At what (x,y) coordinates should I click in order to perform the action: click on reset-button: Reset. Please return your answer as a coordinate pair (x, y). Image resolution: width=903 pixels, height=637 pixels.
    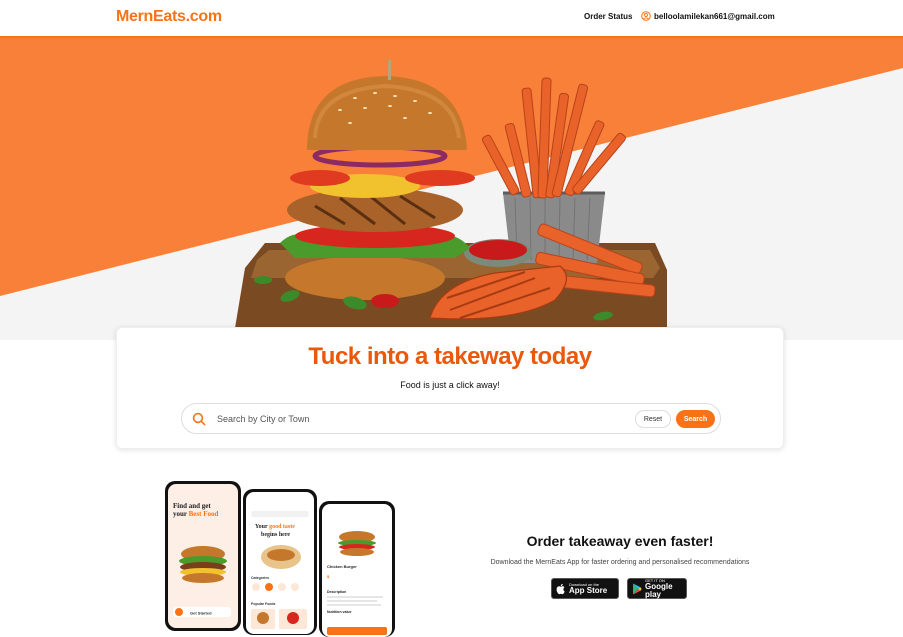
    Looking at the image, I should click on (653, 419).